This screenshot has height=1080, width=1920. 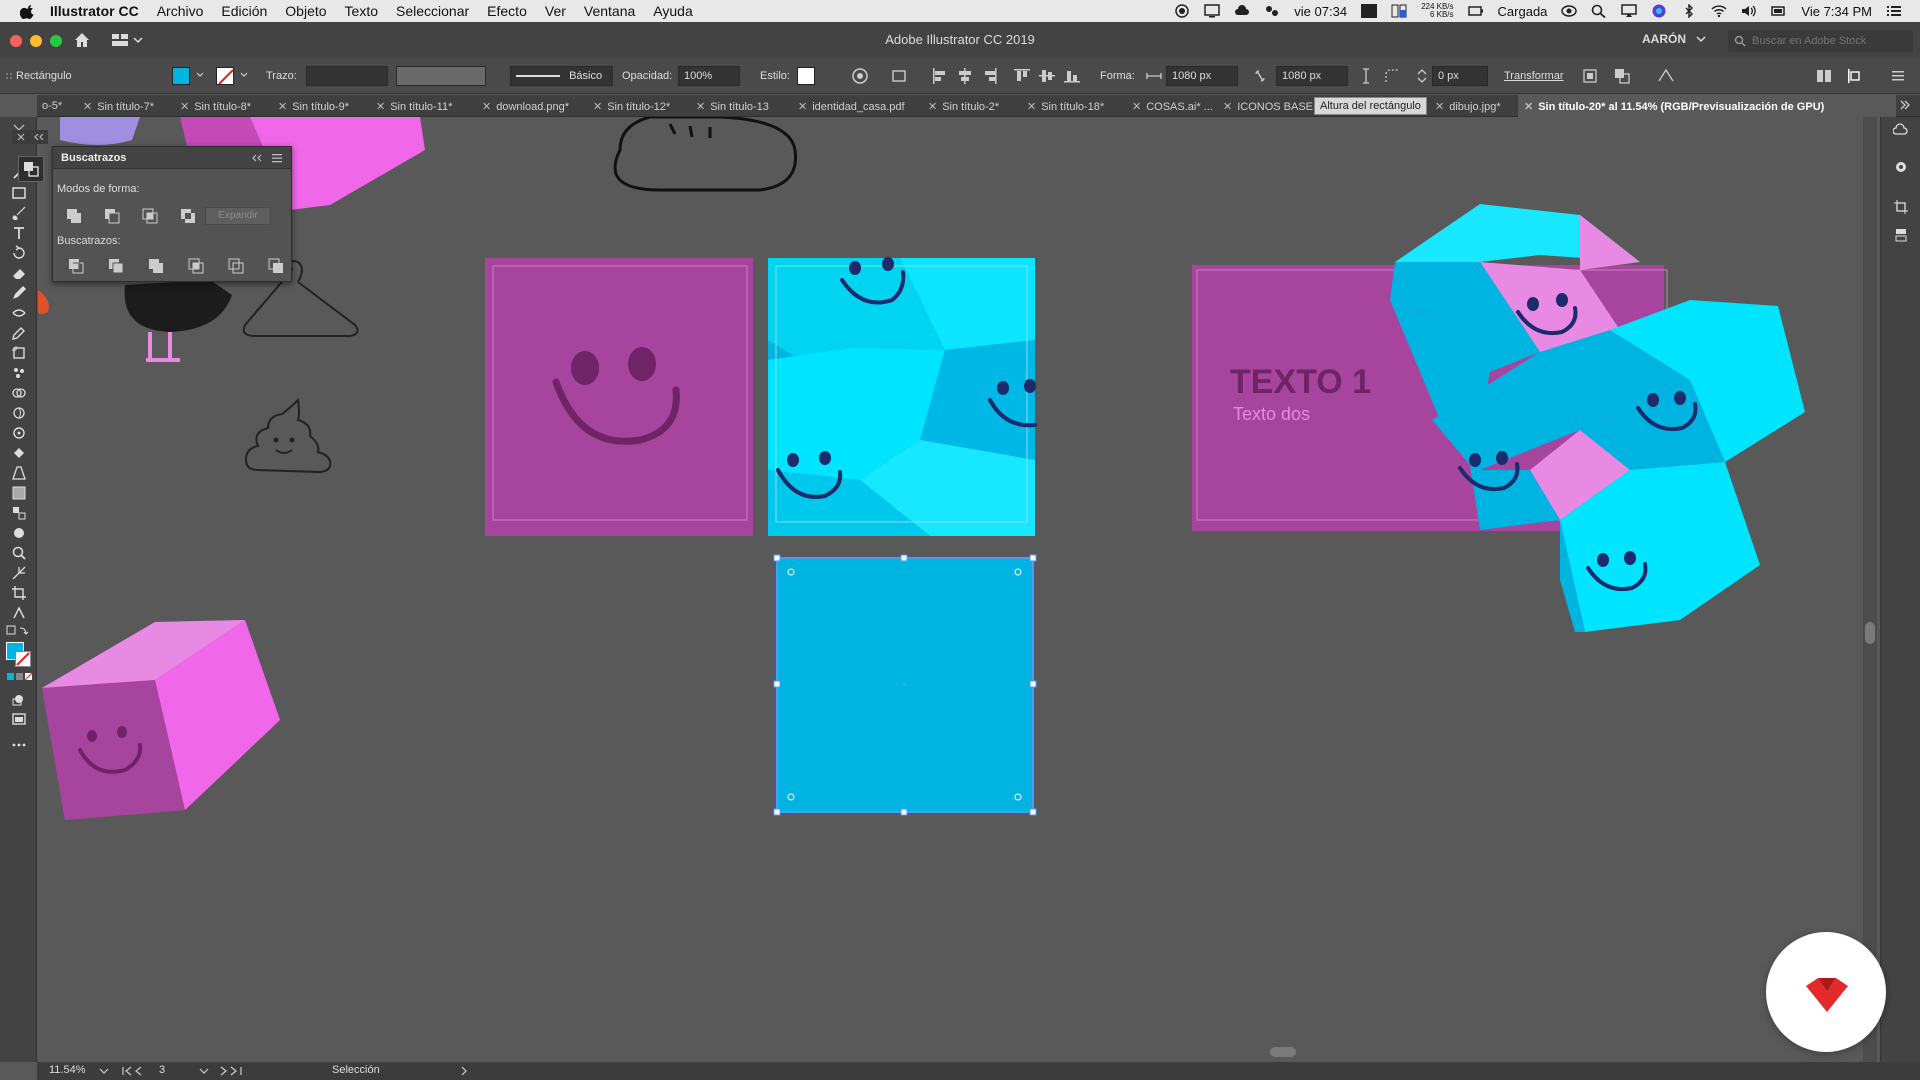 What do you see at coordinates (1475, 11) in the screenshot?
I see `battery-icon` at bounding box center [1475, 11].